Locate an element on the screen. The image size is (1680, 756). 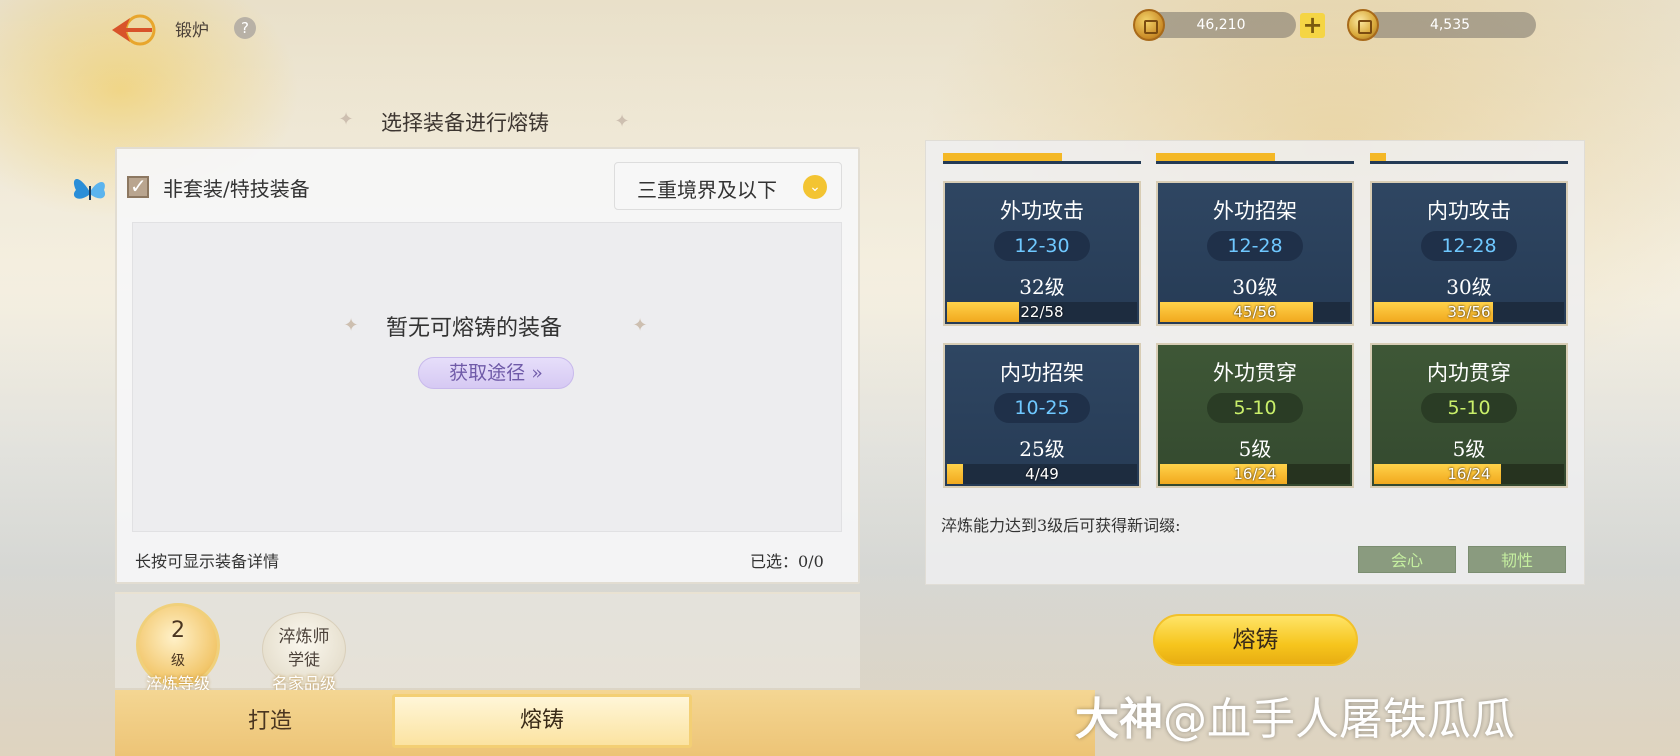
gold-ingot-balance: 4,535 is located at coordinates (1450, 25).